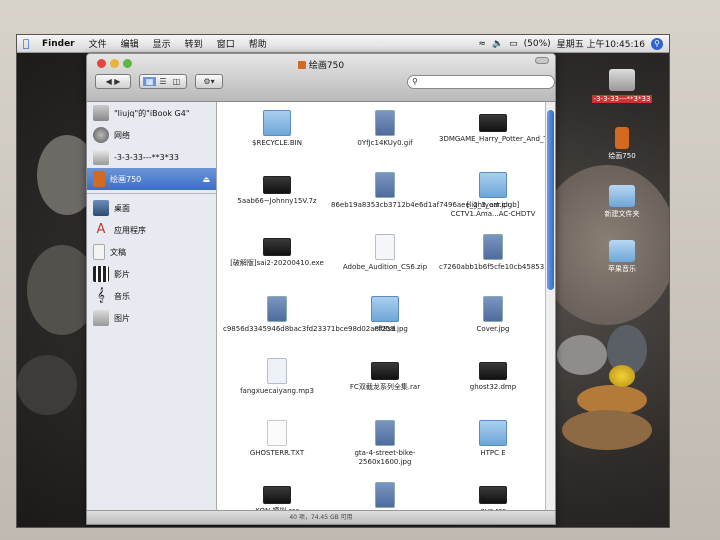 The height and width of the screenshot is (540, 720). I want to click on rock-decoration, so click(47, 385).